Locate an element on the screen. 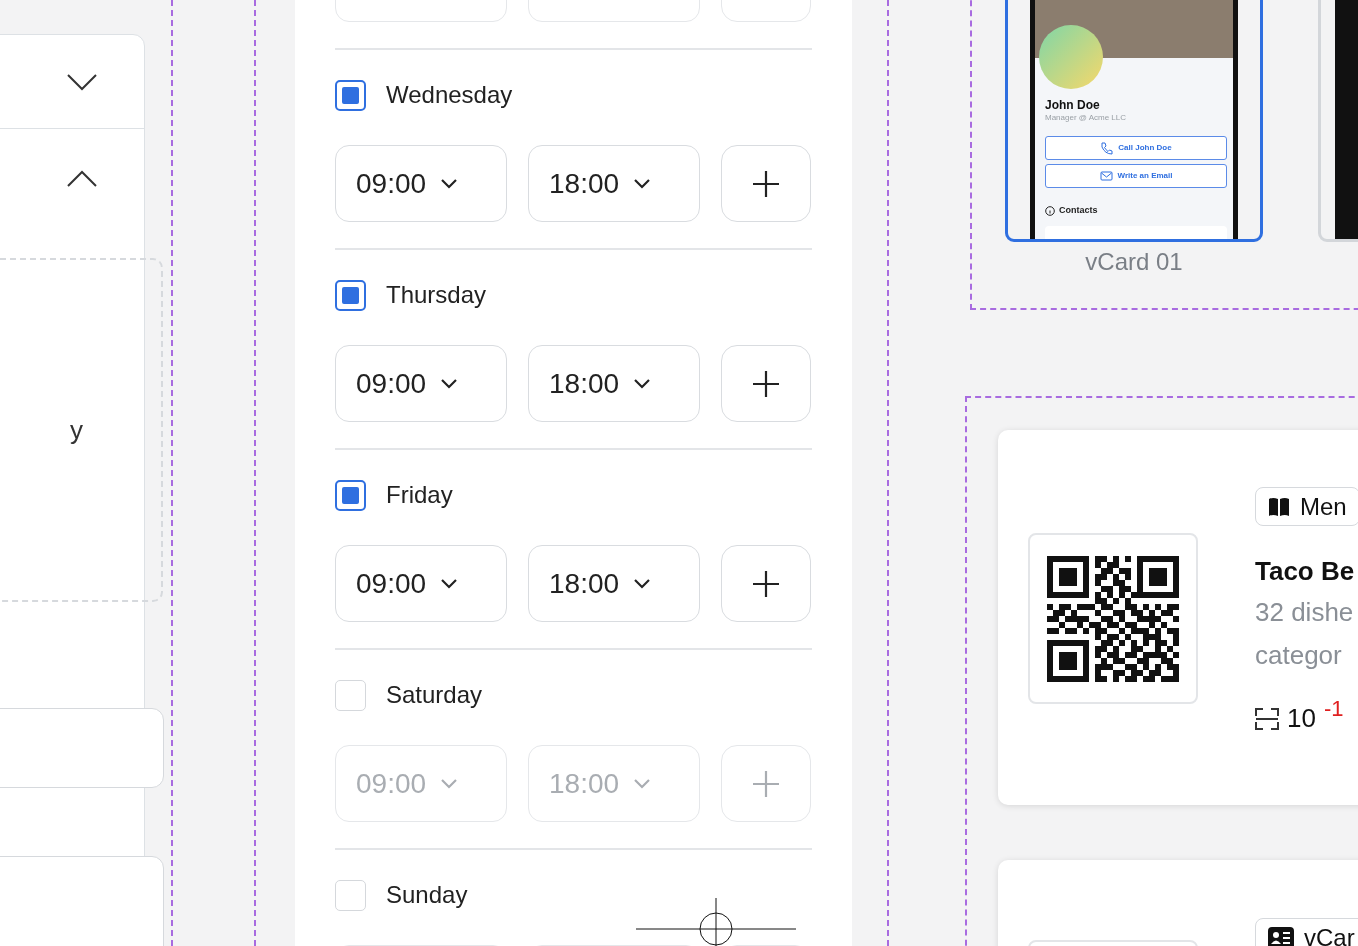 The height and width of the screenshot is (946, 1358). card-title: Taco Be is located at coordinates (1305, 571).